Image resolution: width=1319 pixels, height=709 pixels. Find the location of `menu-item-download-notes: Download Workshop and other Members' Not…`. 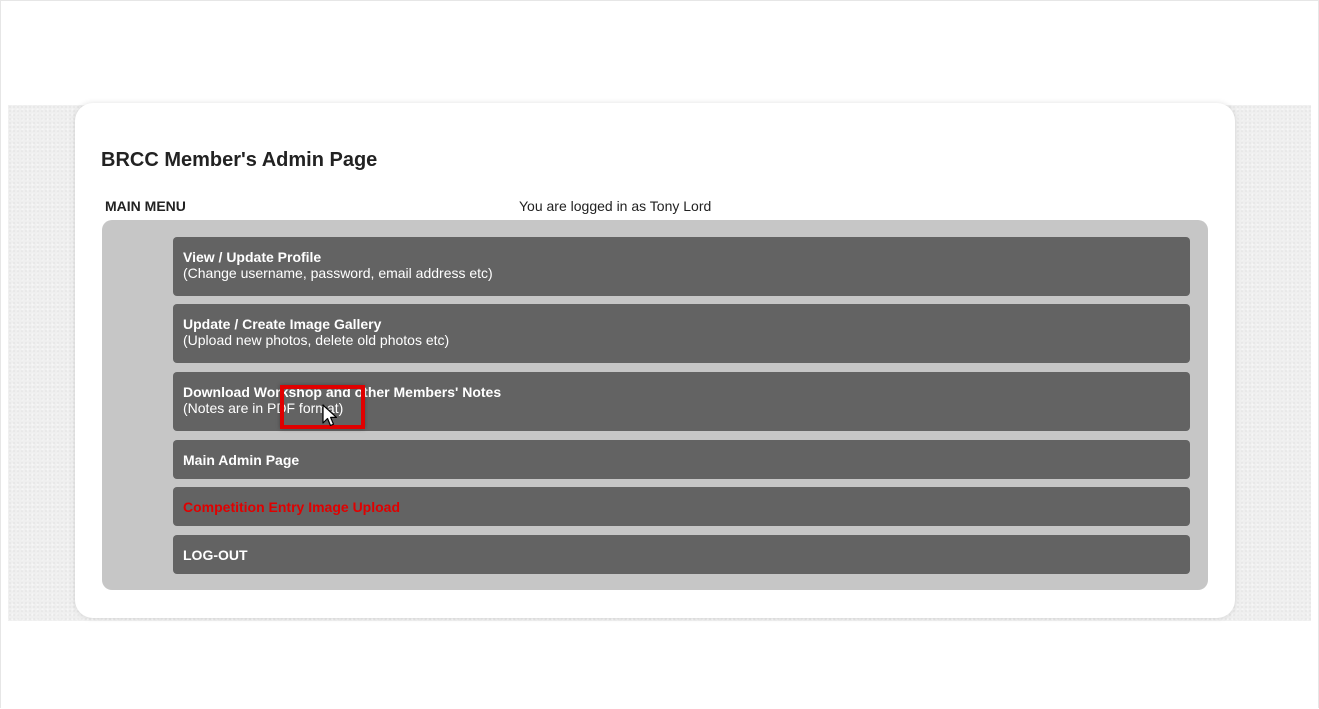

menu-item-download-notes: Download Workshop and other Members' Not… is located at coordinates (681, 401).